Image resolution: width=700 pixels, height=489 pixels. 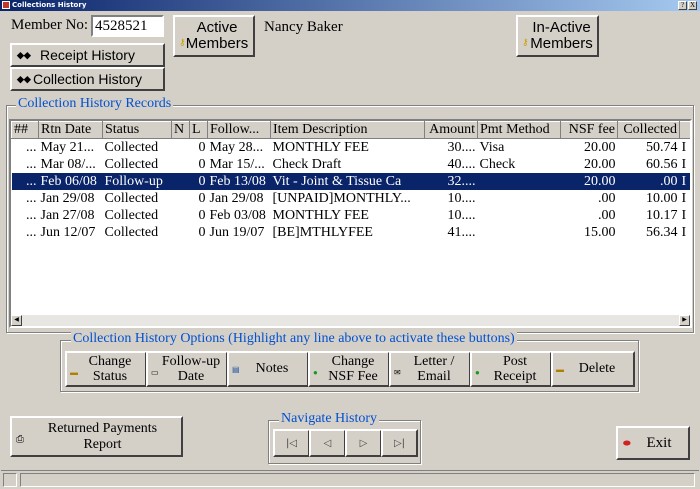 What do you see at coordinates (236, 198) in the screenshot?
I see `table-cell: Jan 29/08` at bounding box center [236, 198].